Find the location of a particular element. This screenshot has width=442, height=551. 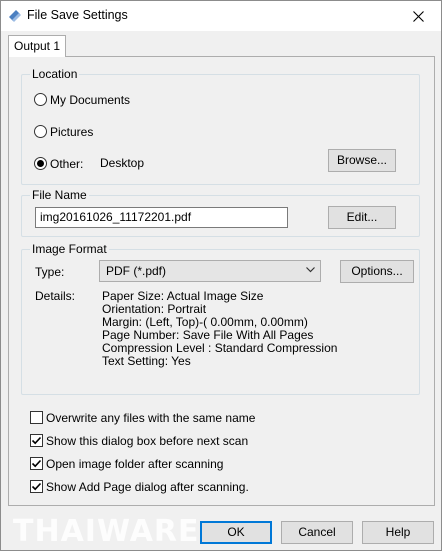

file-name-group-label: File Name is located at coordinates (59, 195).